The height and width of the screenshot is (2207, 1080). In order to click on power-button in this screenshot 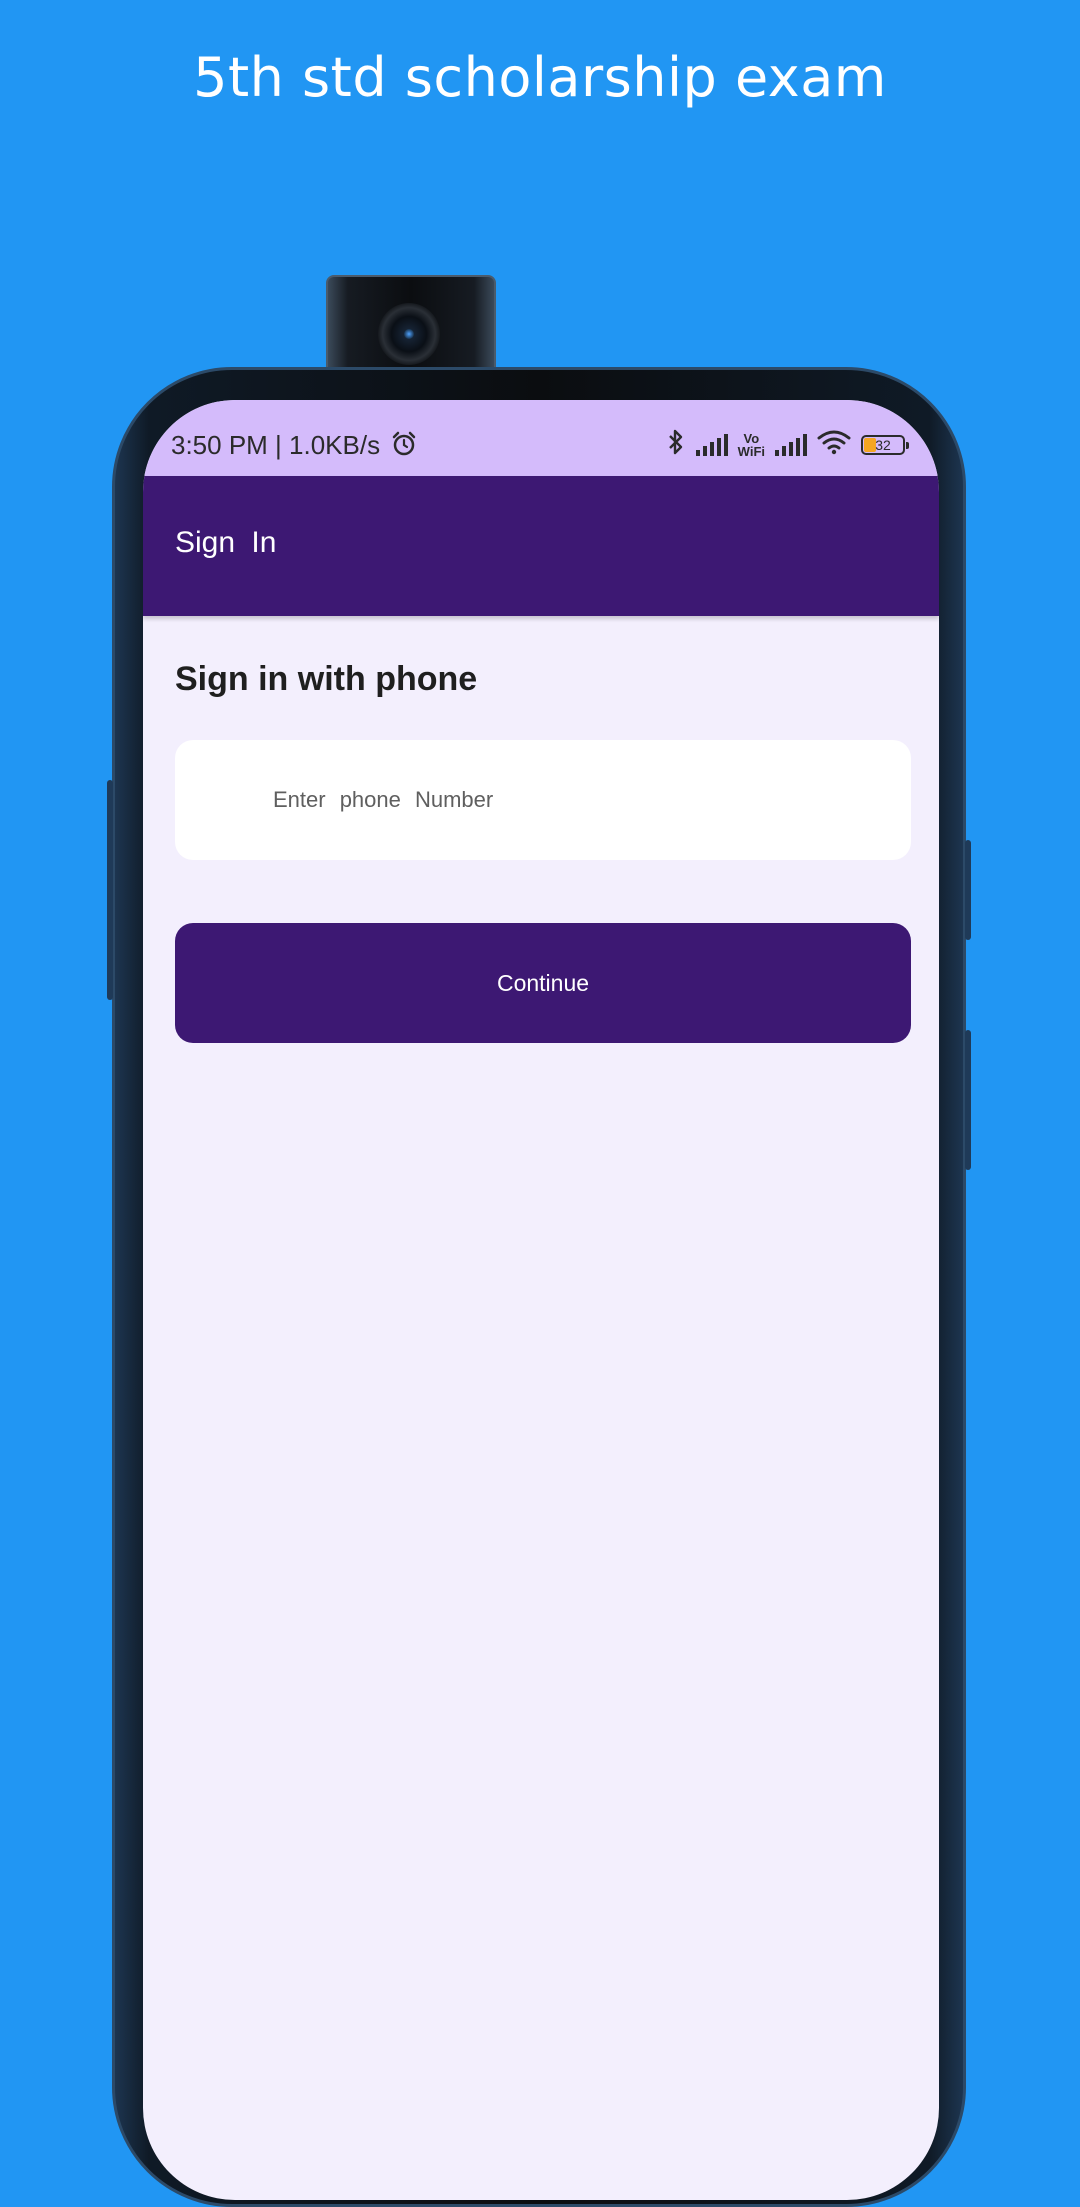, I will do `click(968, 890)`.